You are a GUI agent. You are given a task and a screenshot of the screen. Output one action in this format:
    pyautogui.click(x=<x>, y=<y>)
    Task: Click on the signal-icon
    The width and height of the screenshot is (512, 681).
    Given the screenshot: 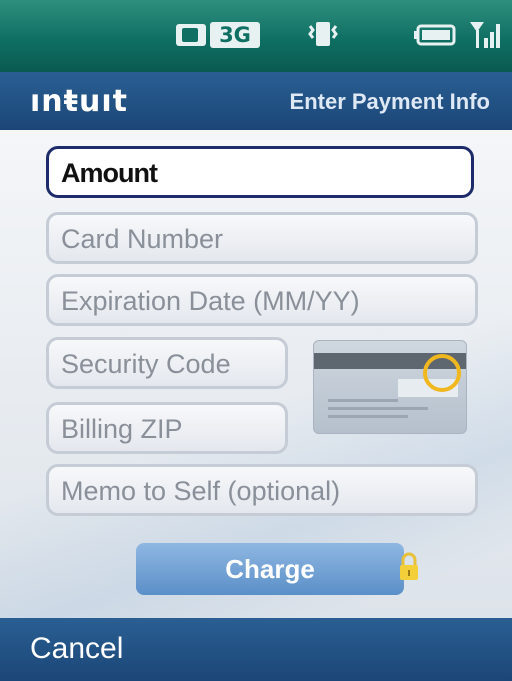 What is the action you would take?
    pyautogui.click(x=485, y=35)
    